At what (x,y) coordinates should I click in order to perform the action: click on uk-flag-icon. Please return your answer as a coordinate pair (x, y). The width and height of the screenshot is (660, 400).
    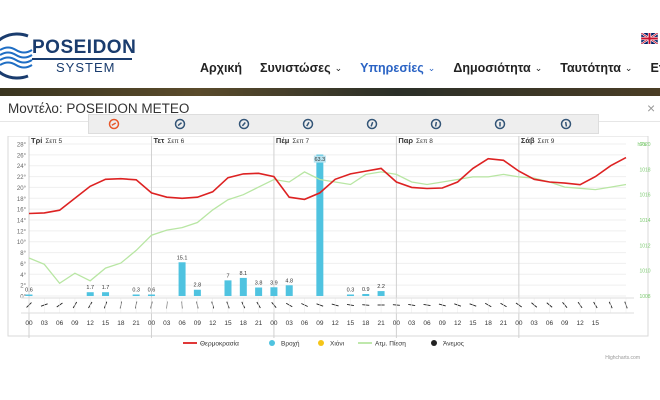
    Looking at the image, I should click on (649, 38).